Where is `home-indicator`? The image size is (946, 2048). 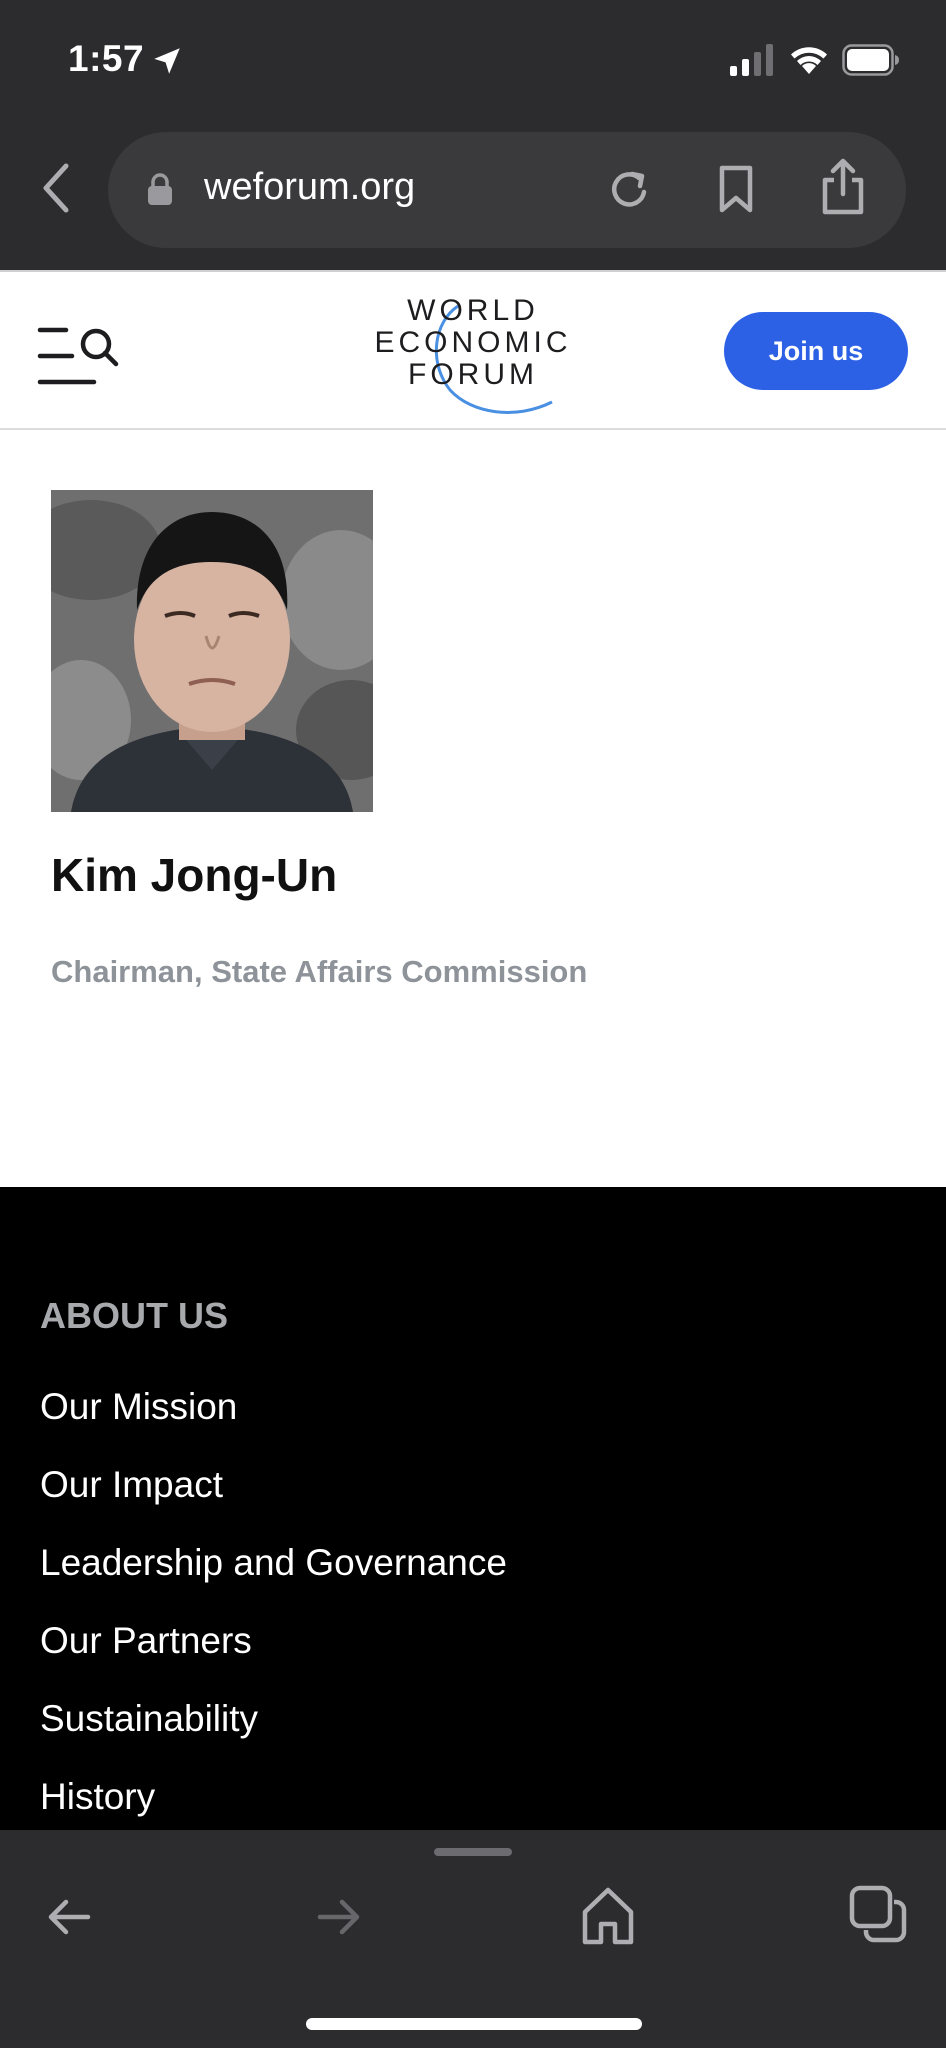
home-indicator is located at coordinates (474, 2024).